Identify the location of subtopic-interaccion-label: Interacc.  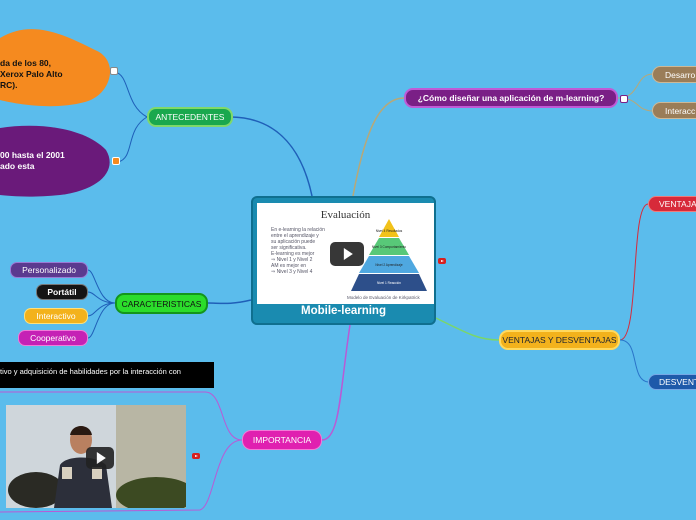
(680, 110).